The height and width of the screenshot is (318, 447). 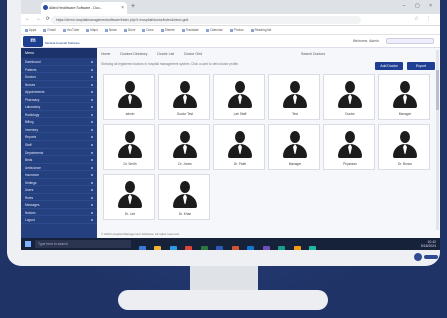 What do you see at coordinates (389, 66) in the screenshot?
I see `add-doctor-button: Add Doctor` at bounding box center [389, 66].